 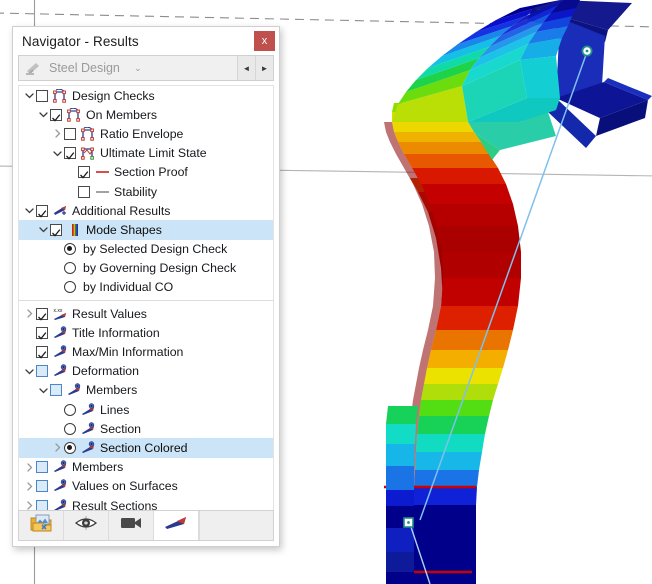 What do you see at coordinates (142, 133) in the screenshot?
I see `tree-item-label: Ratio Envelope` at bounding box center [142, 133].